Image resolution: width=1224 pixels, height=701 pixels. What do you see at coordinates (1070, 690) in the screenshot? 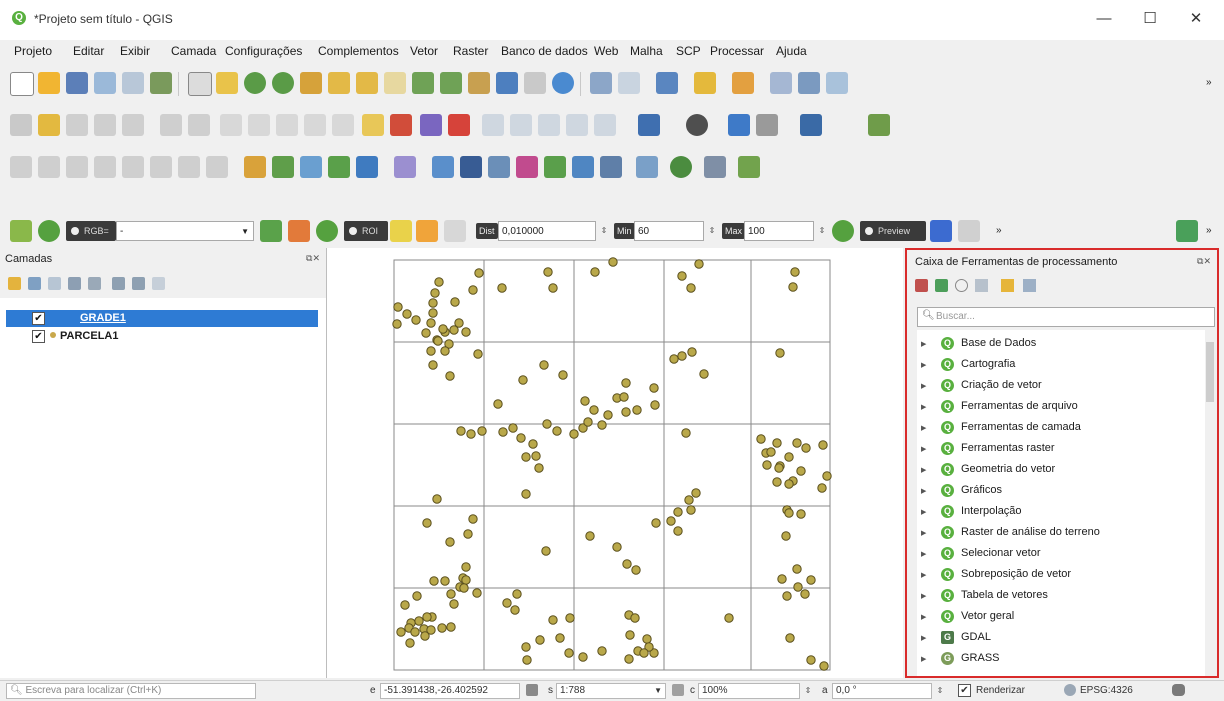
I see `crs-globe-icon` at bounding box center [1070, 690].